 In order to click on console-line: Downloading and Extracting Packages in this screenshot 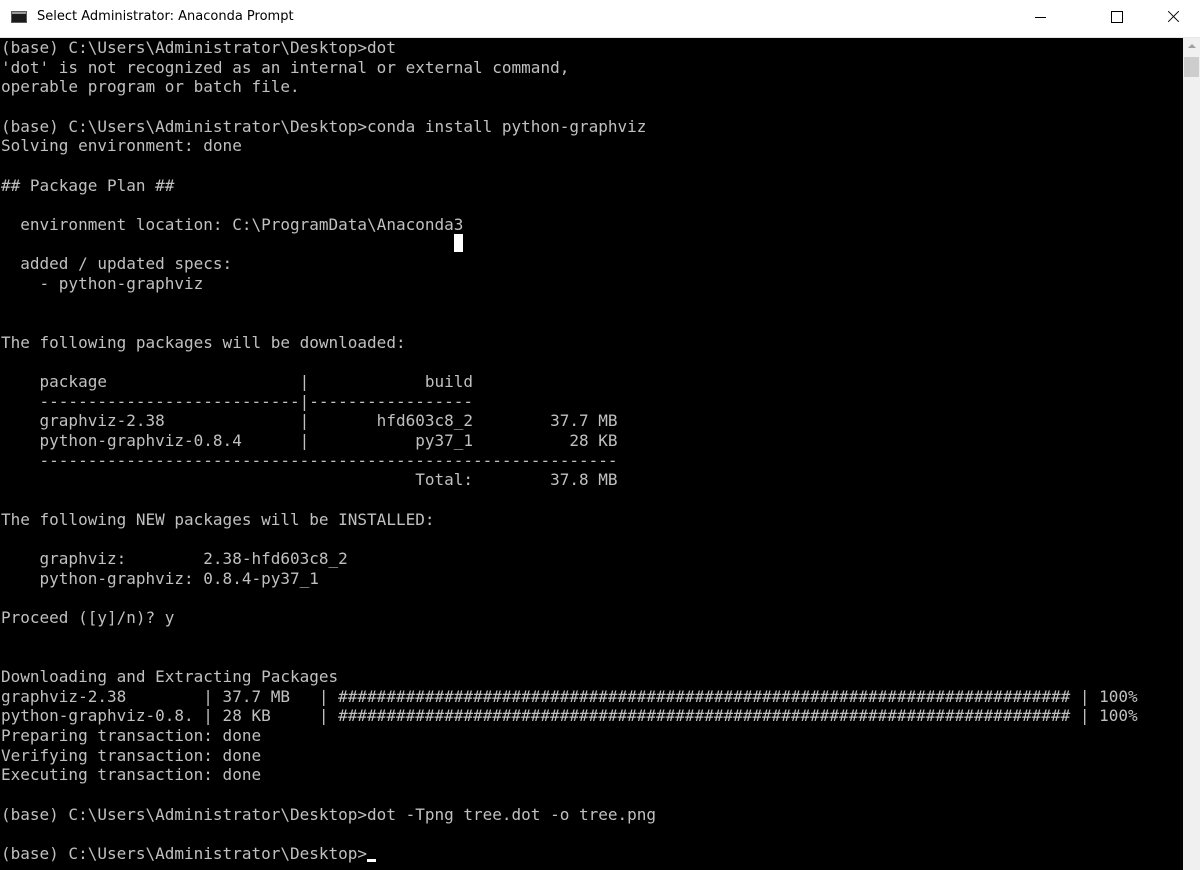, I will do `click(170, 676)`.